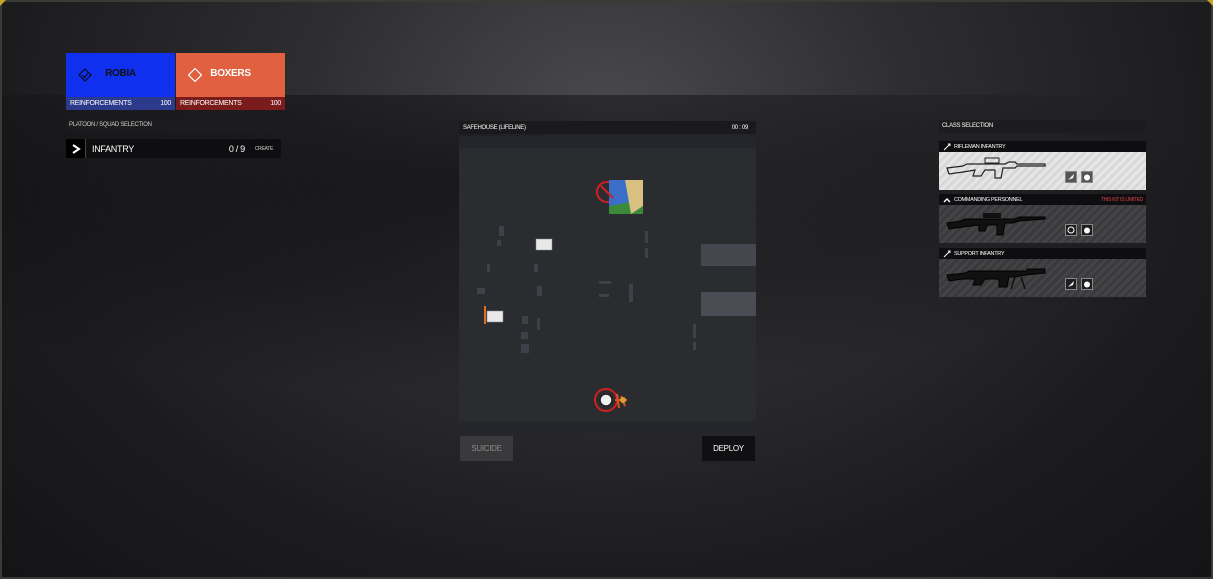 This screenshot has width=1213, height=579. I want to click on rally-point-icon, so click(493, 315).